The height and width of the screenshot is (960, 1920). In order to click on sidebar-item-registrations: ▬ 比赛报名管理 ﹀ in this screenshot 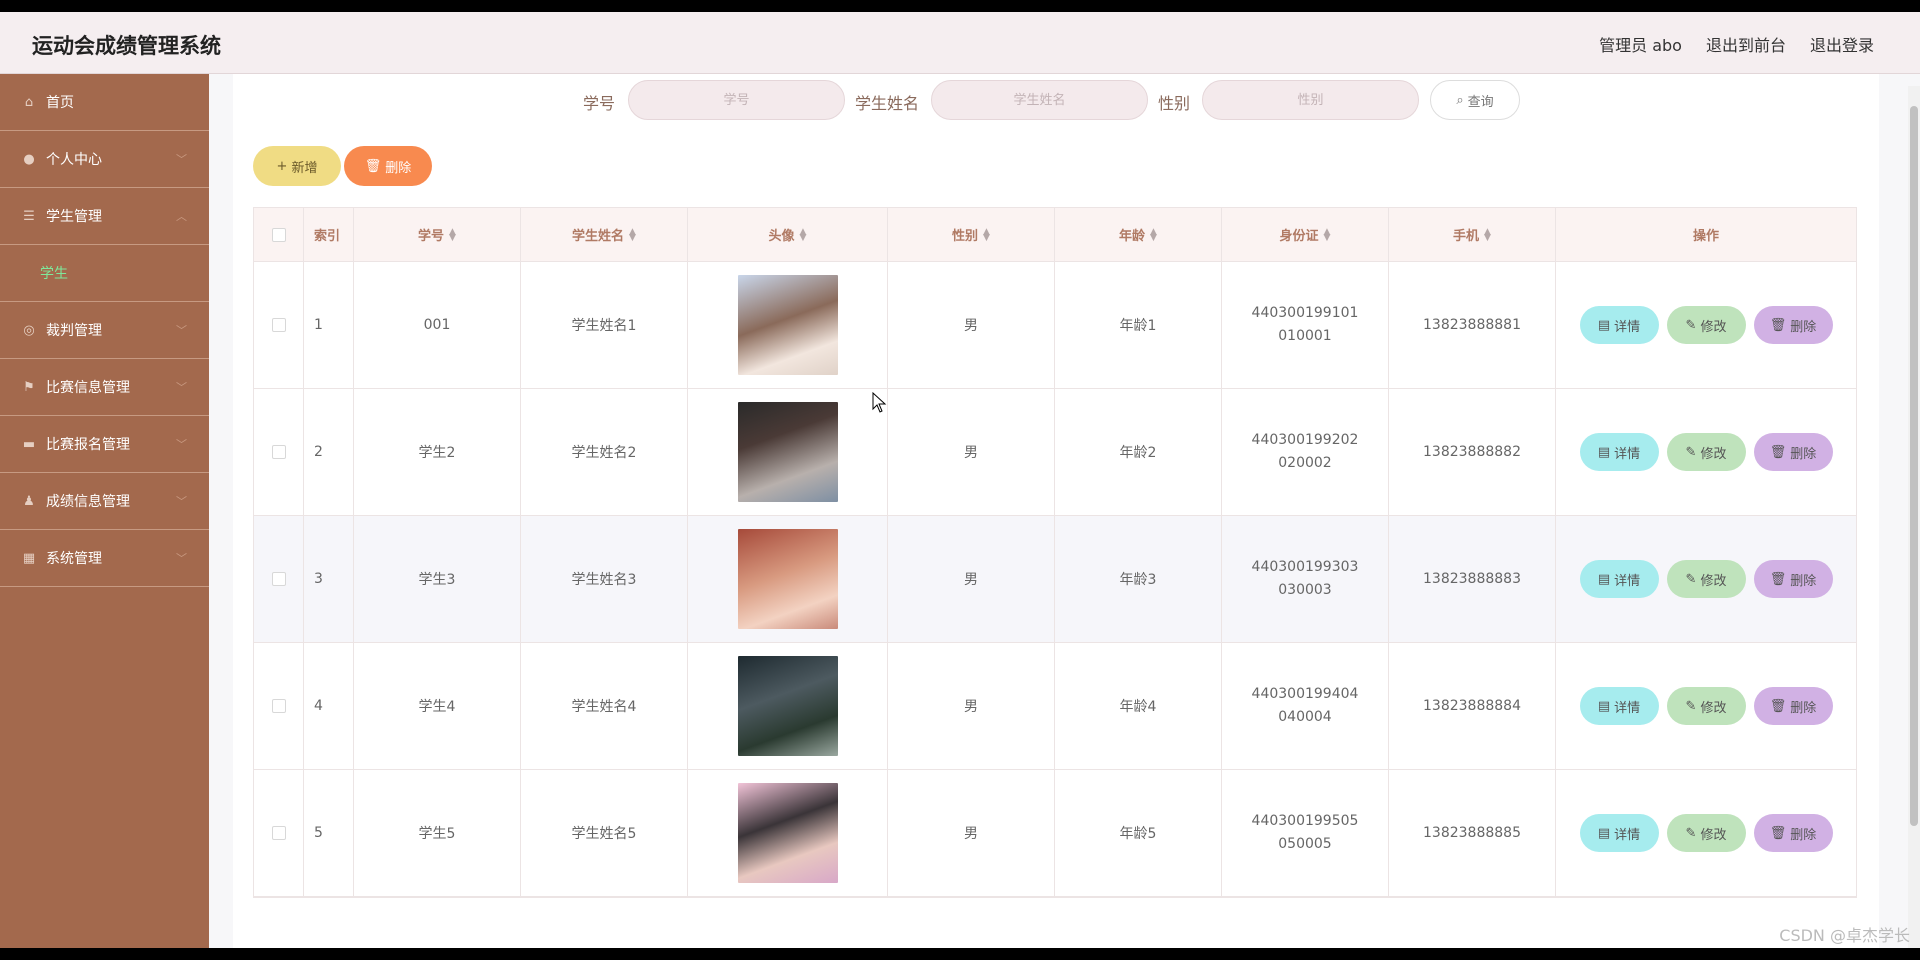, I will do `click(104, 444)`.